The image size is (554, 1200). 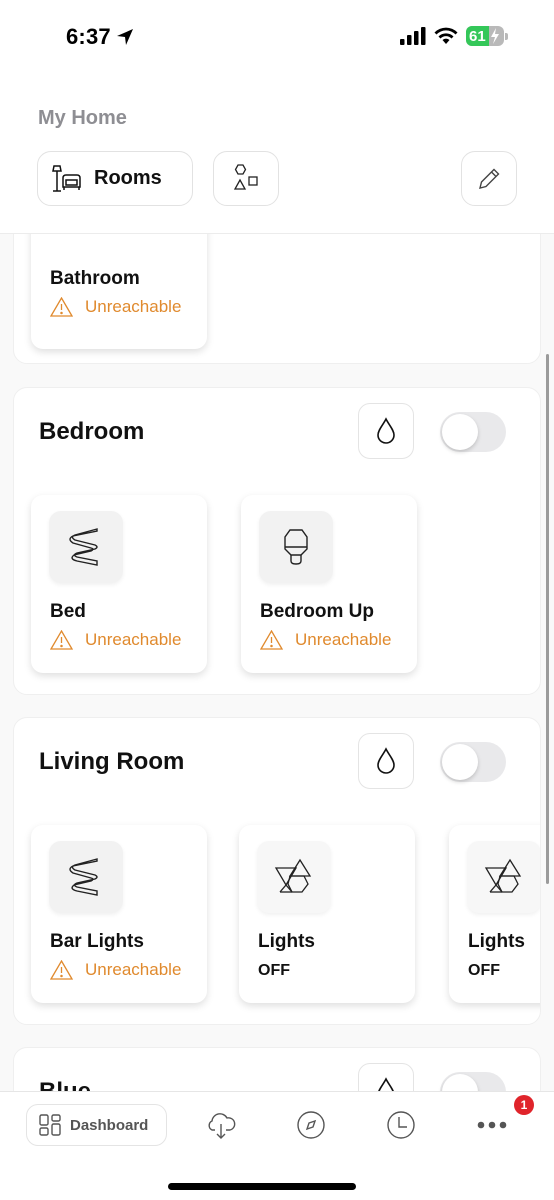 What do you see at coordinates (95, 278) in the screenshot?
I see `device-name: Bathroom` at bounding box center [95, 278].